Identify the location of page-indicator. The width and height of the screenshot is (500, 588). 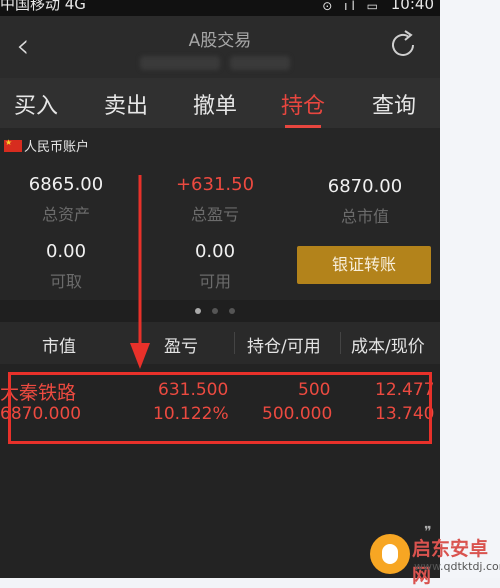
(220, 311).